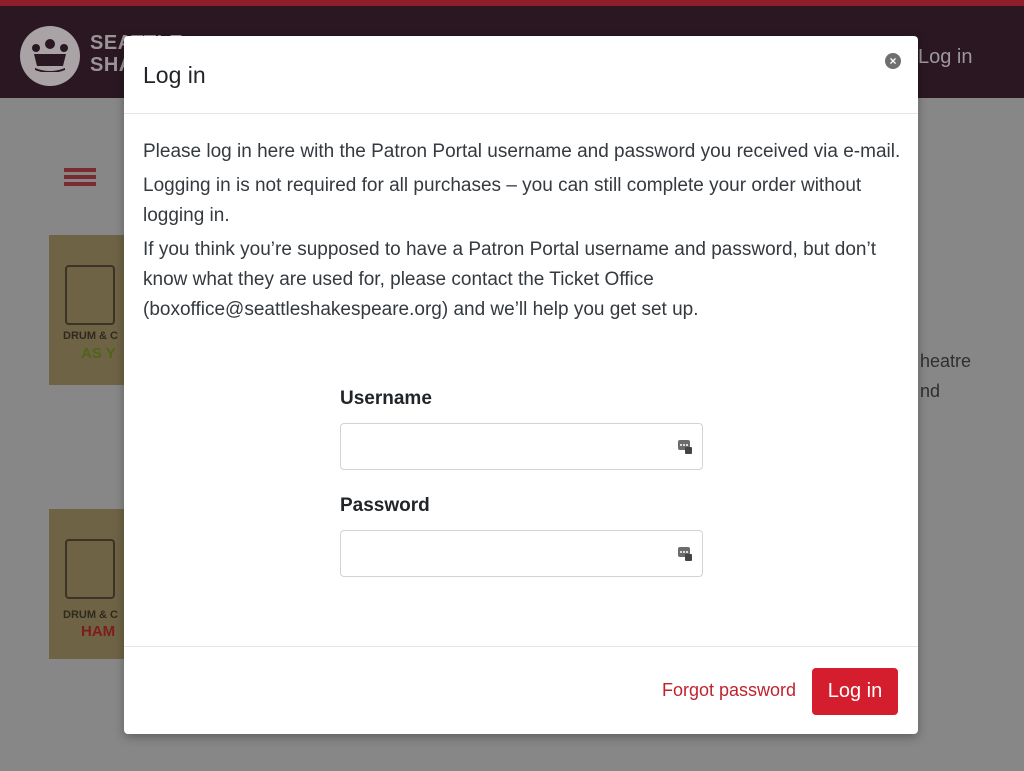  I want to click on nav-login-link: Log in, so click(945, 57).